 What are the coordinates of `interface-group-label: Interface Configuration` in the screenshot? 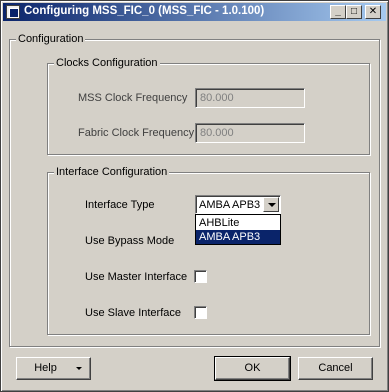 It's located at (112, 172).